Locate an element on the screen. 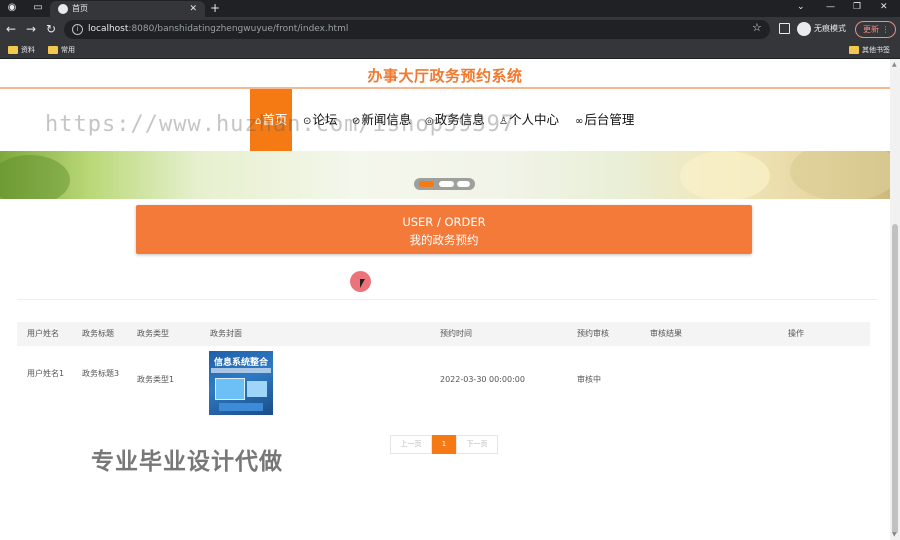 The height and width of the screenshot is (540, 900). update-label: 更新 is located at coordinates (871, 29).